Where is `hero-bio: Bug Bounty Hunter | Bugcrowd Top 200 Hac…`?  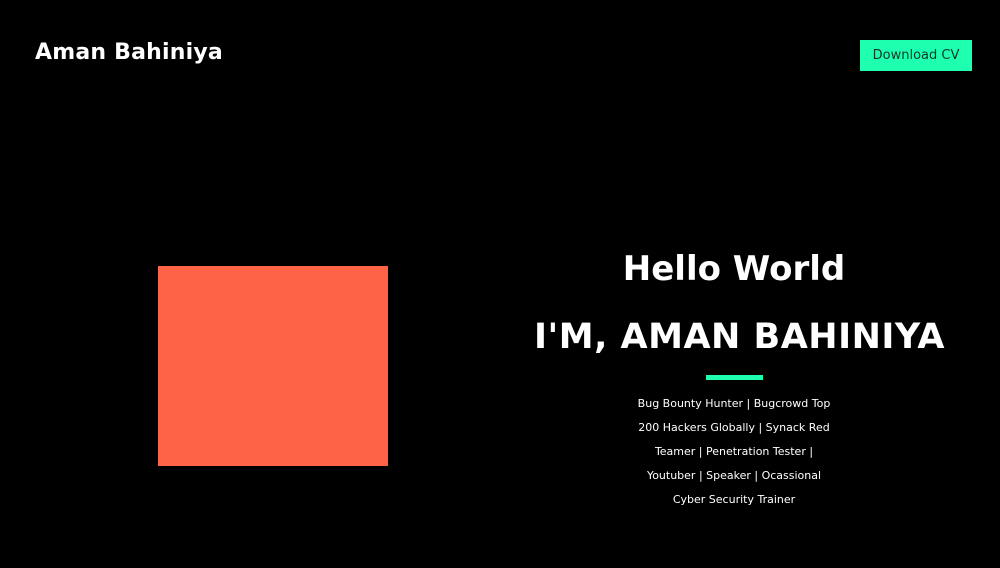
hero-bio: Bug Bounty Hunter | Bugcrowd Top 200 Hac… is located at coordinates (734, 451).